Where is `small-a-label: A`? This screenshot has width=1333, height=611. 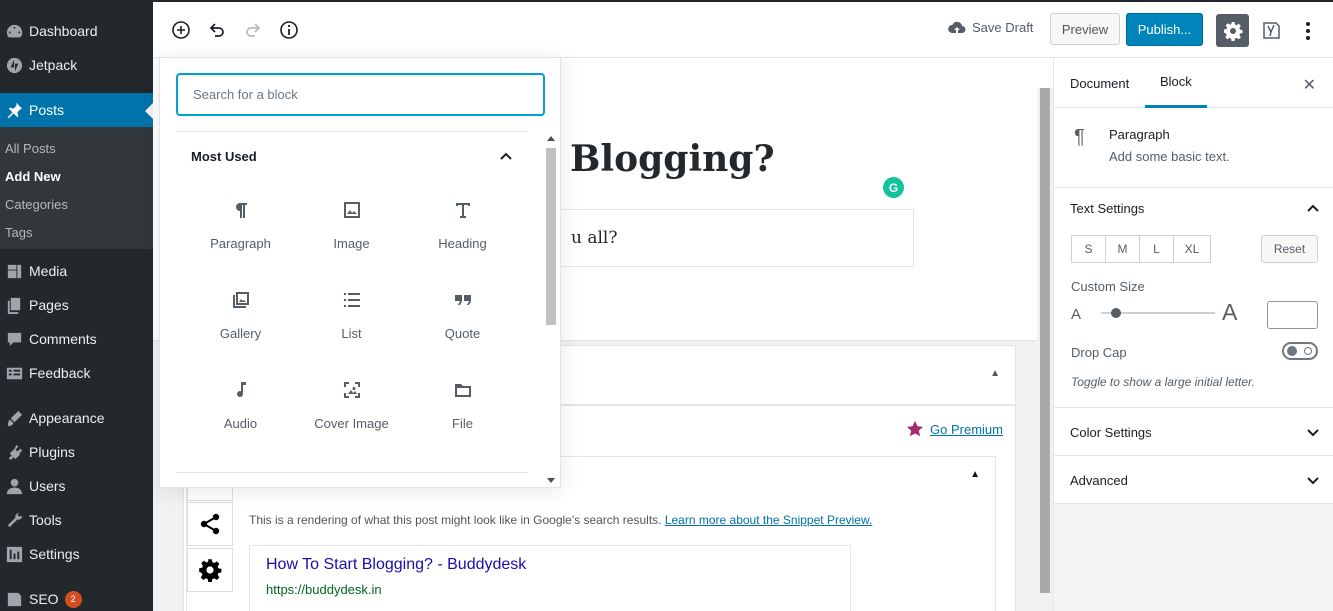
small-a-label: A is located at coordinates (1076, 314).